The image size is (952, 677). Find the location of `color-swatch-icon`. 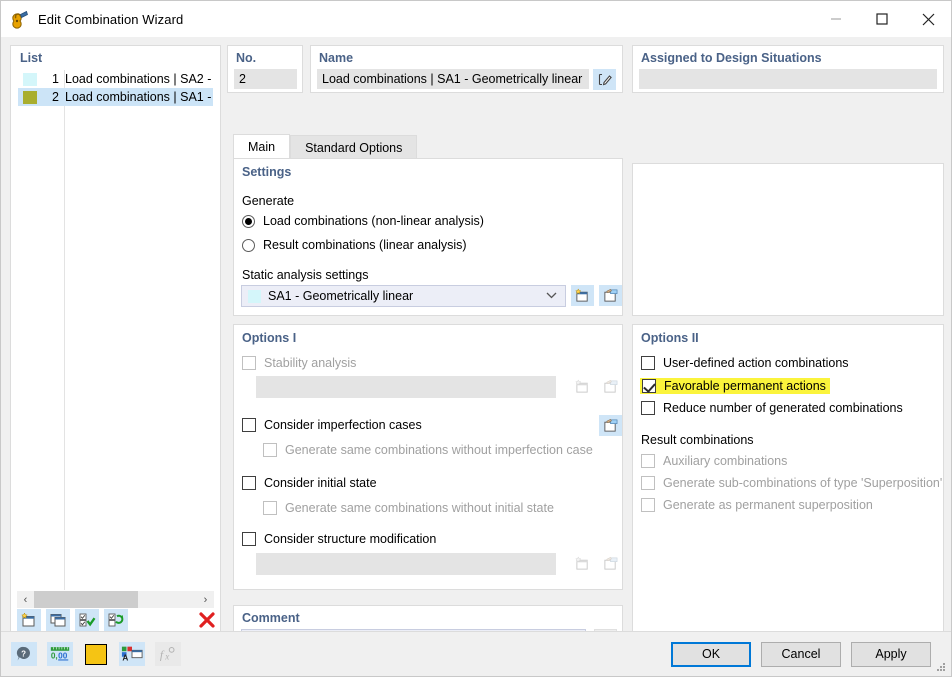

color-swatch-icon is located at coordinates (96, 654).